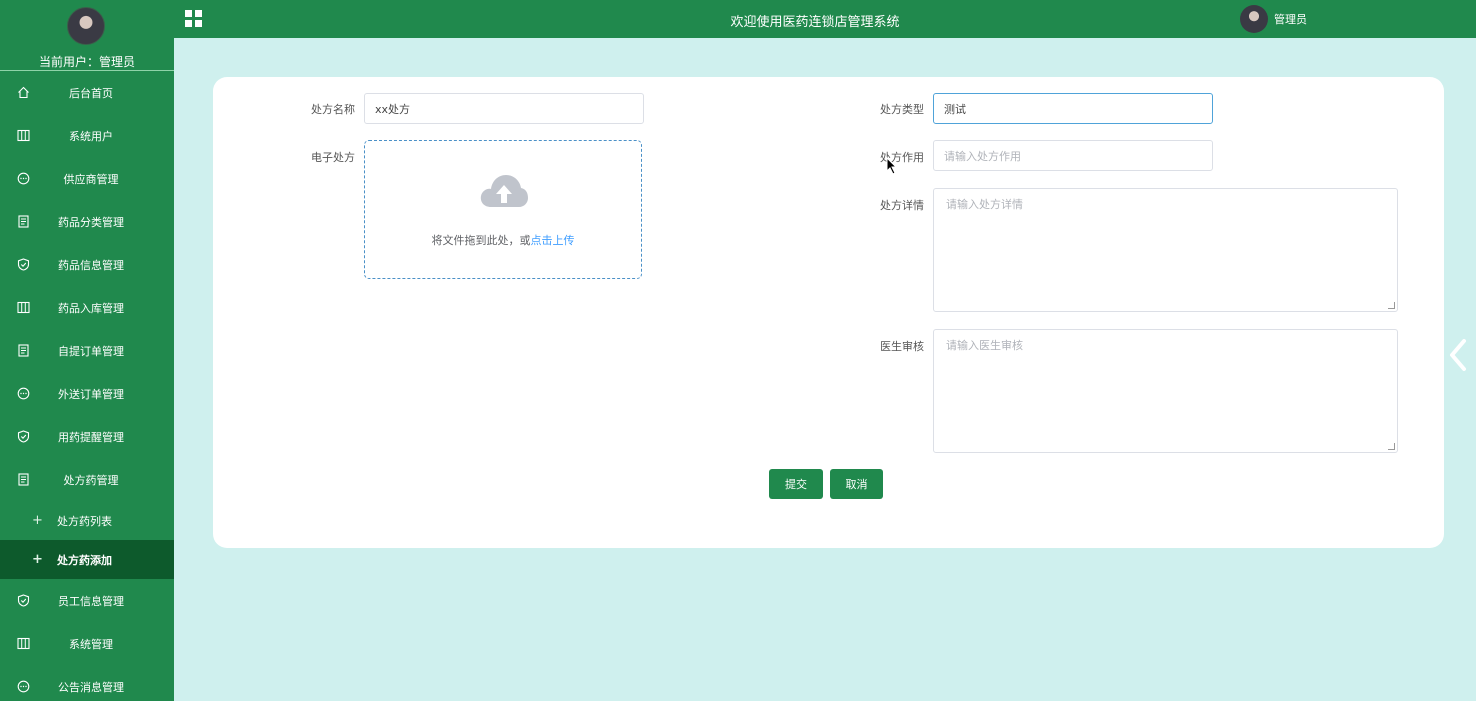 Image resolution: width=1476 pixels, height=701 pixels. What do you see at coordinates (1458, 355) in the screenshot?
I see `chevron-left-icon` at bounding box center [1458, 355].